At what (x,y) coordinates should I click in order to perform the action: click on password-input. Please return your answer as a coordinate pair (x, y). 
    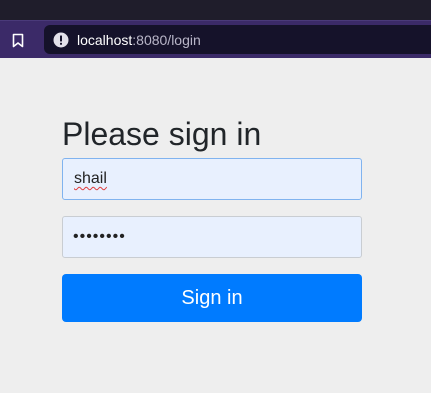
    Looking at the image, I should click on (212, 237).